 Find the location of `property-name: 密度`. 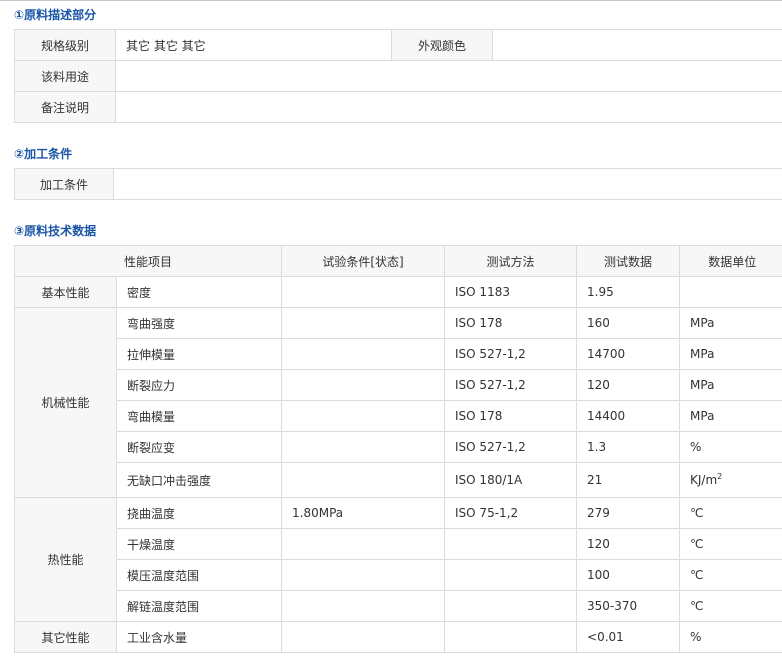

property-name: 密度 is located at coordinates (199, 292).